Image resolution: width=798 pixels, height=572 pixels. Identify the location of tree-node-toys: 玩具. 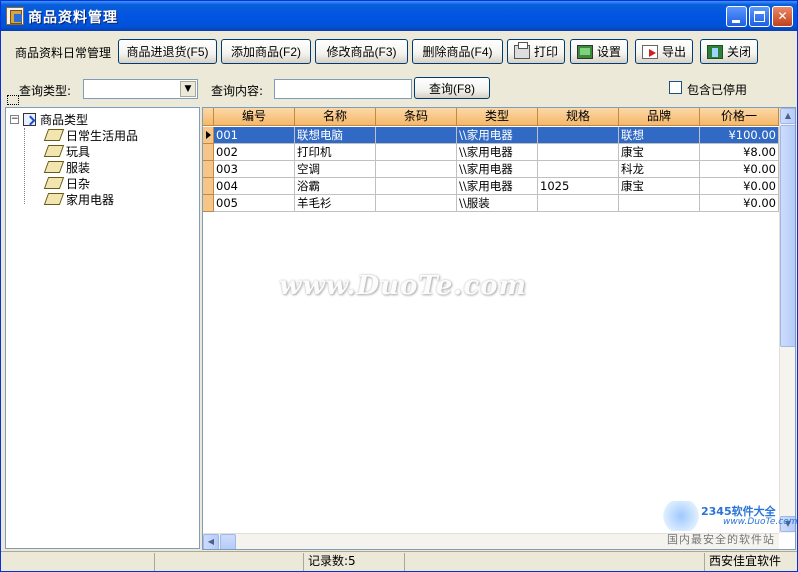
(67, 151).